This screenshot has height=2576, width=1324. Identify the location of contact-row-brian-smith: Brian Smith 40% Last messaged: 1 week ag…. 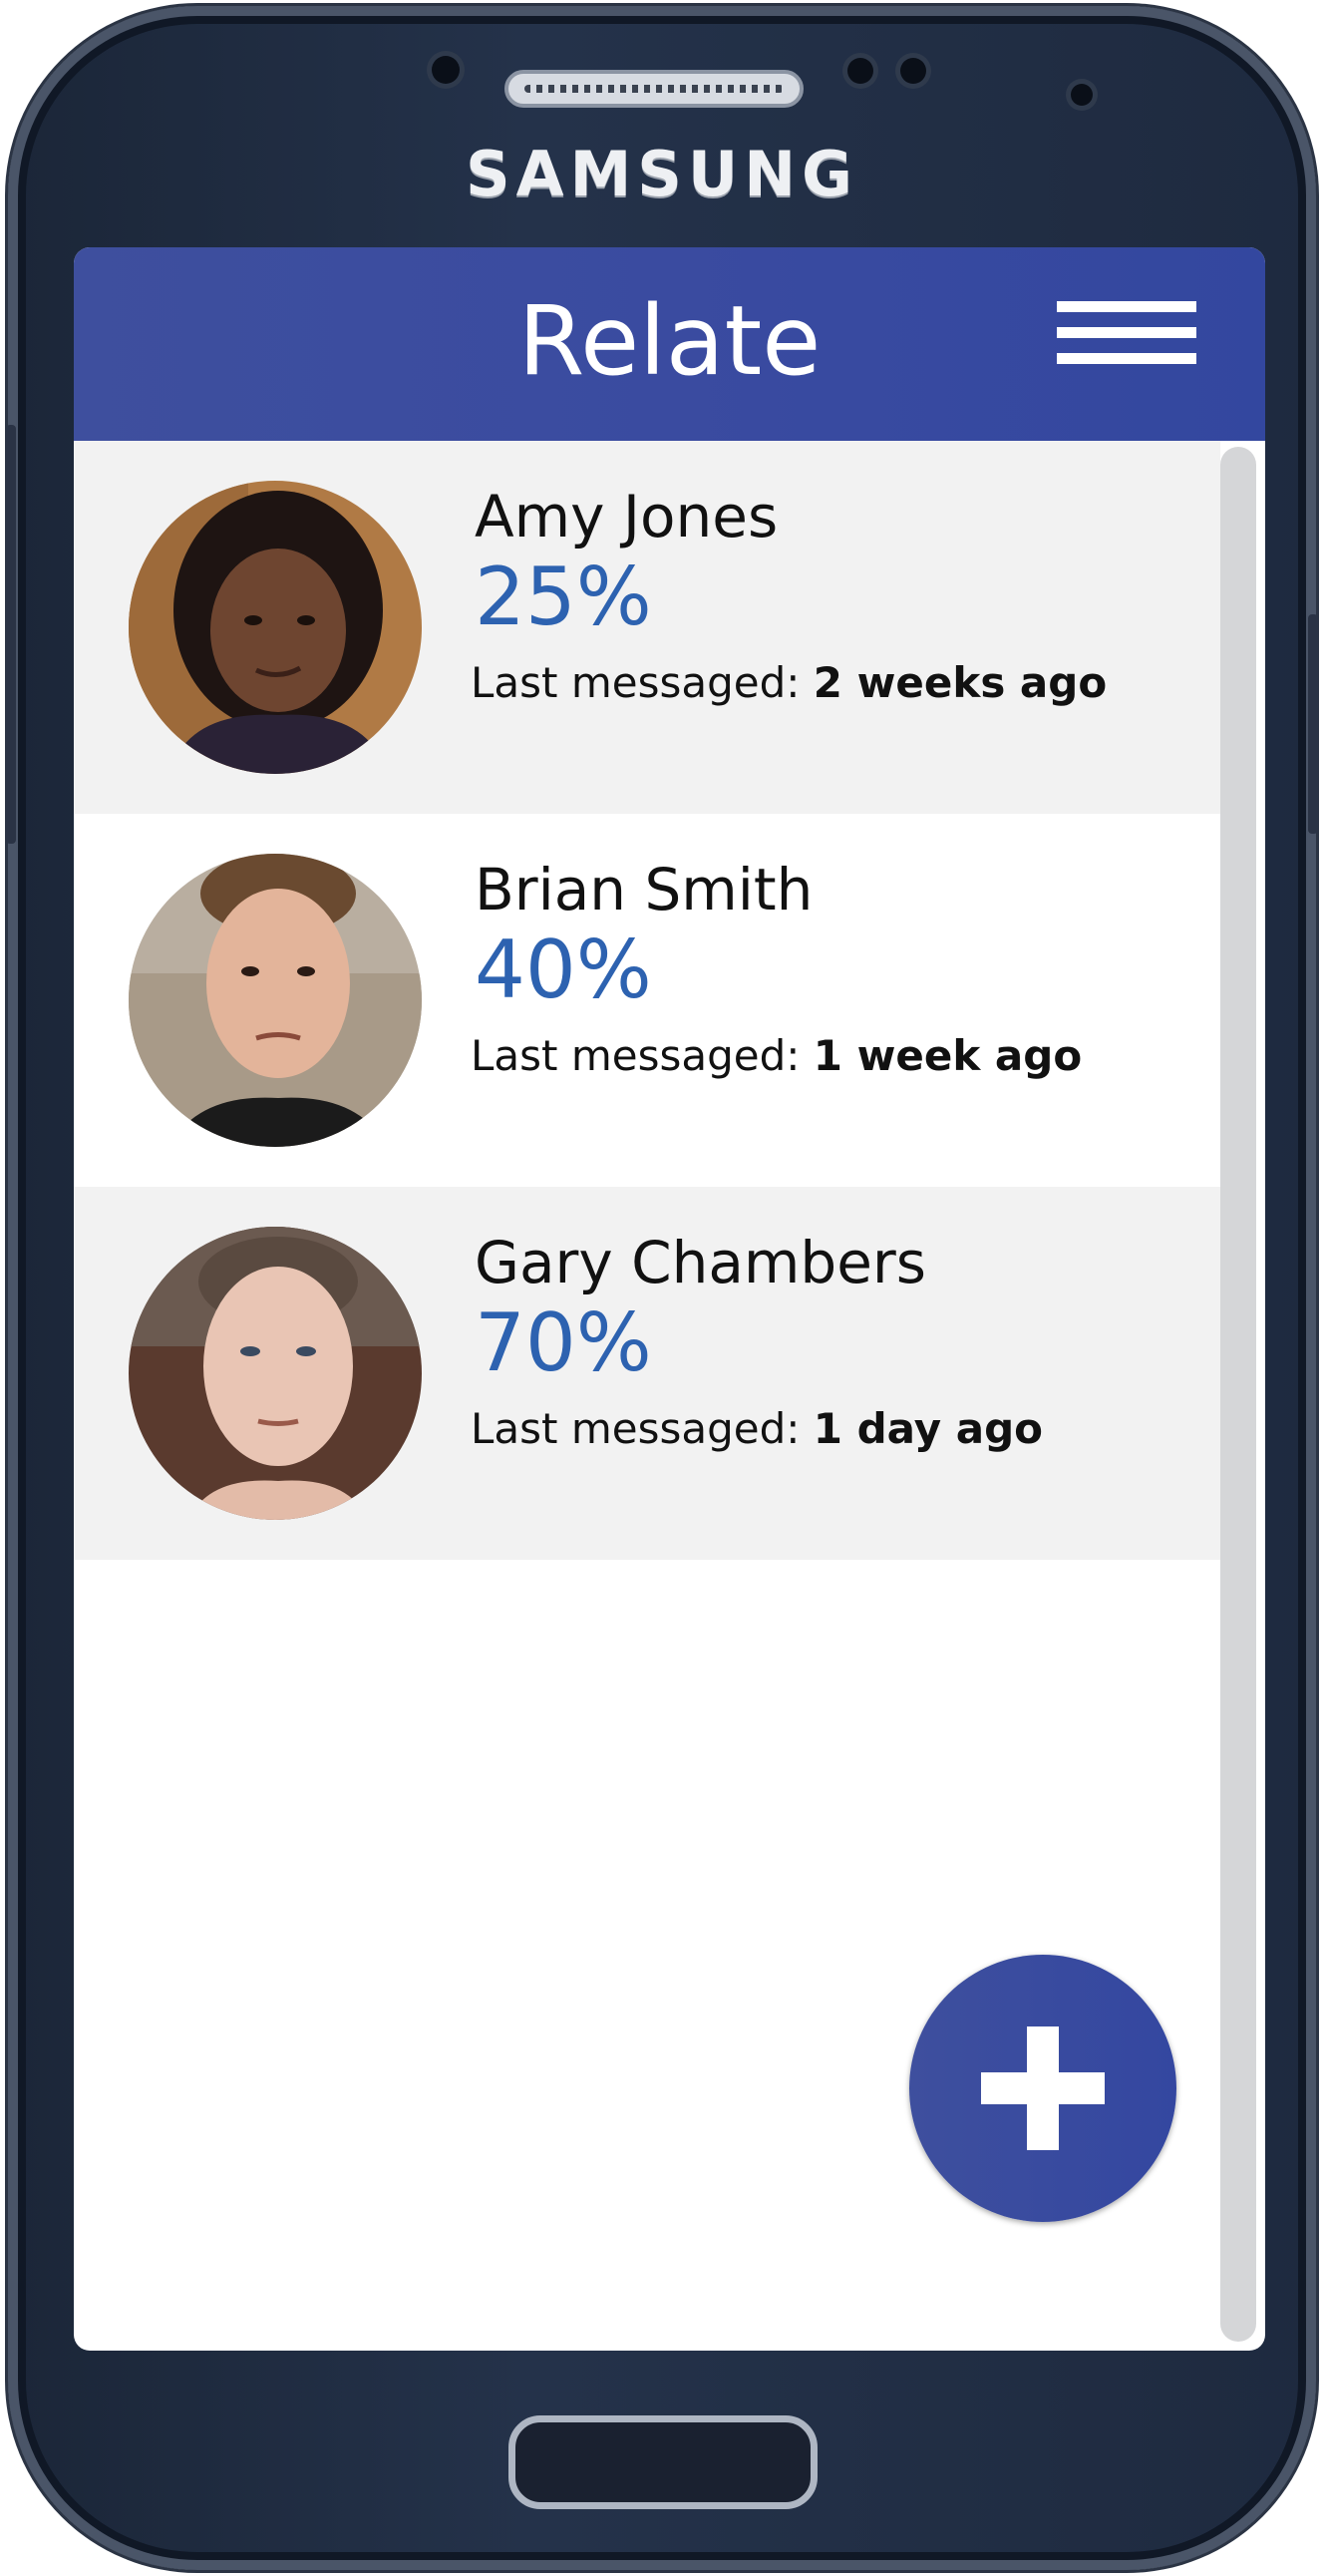
(647, 1001).